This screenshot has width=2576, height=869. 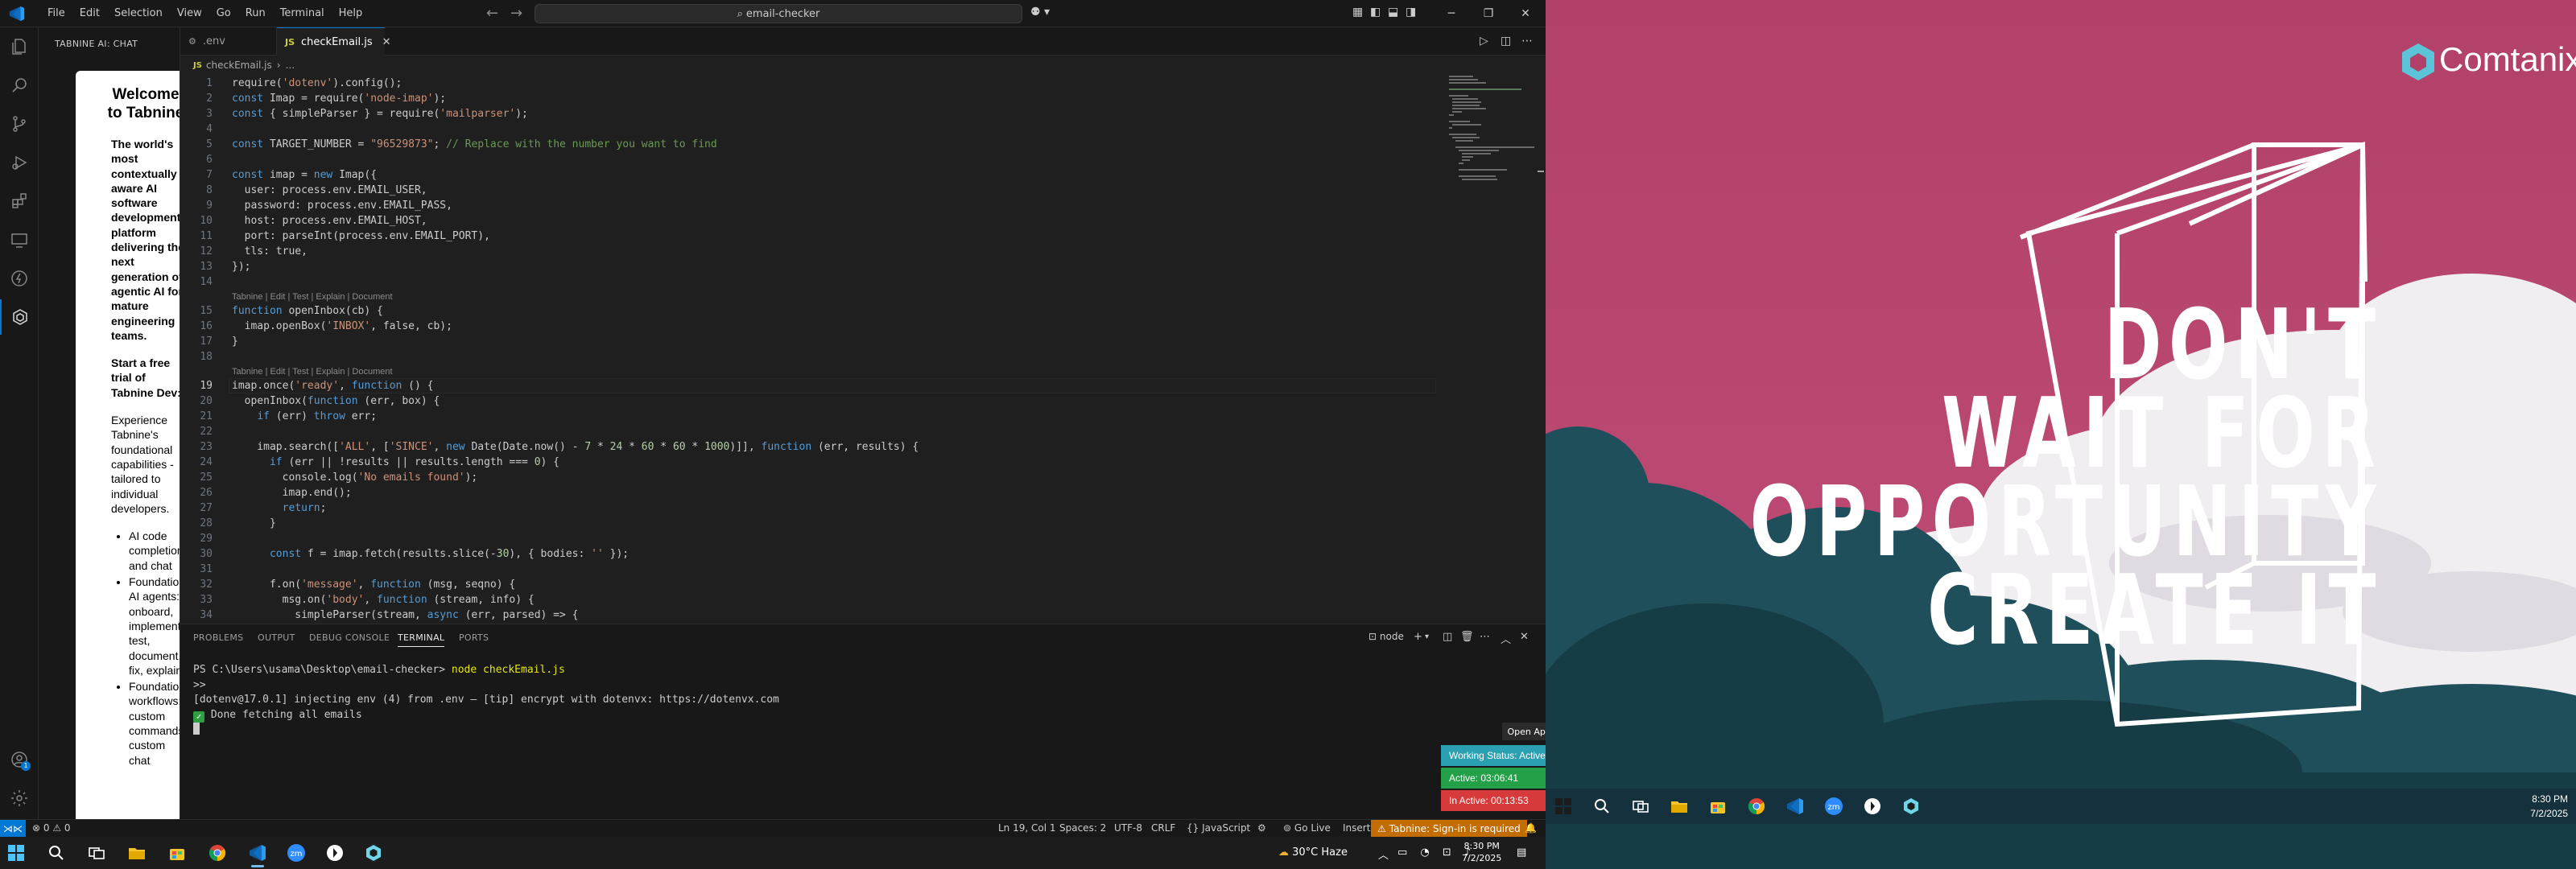 I want to click on encoding-status: UTF-8, so click(x=1128, y=828).